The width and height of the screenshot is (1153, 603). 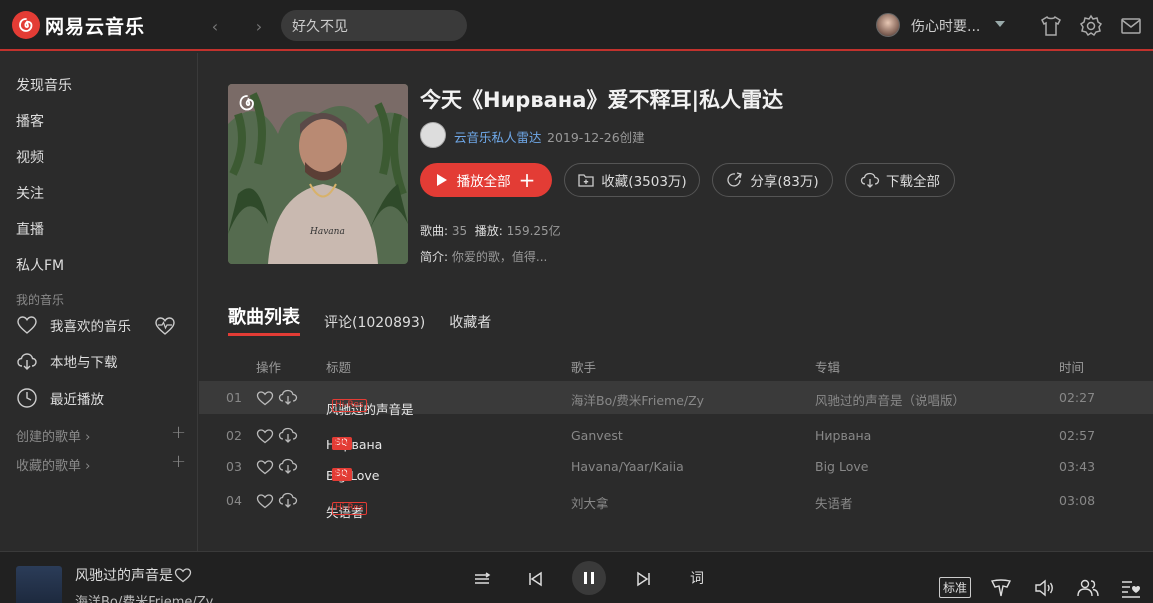 I want to click on header-album: 专辑, so click(x=827, y=366).